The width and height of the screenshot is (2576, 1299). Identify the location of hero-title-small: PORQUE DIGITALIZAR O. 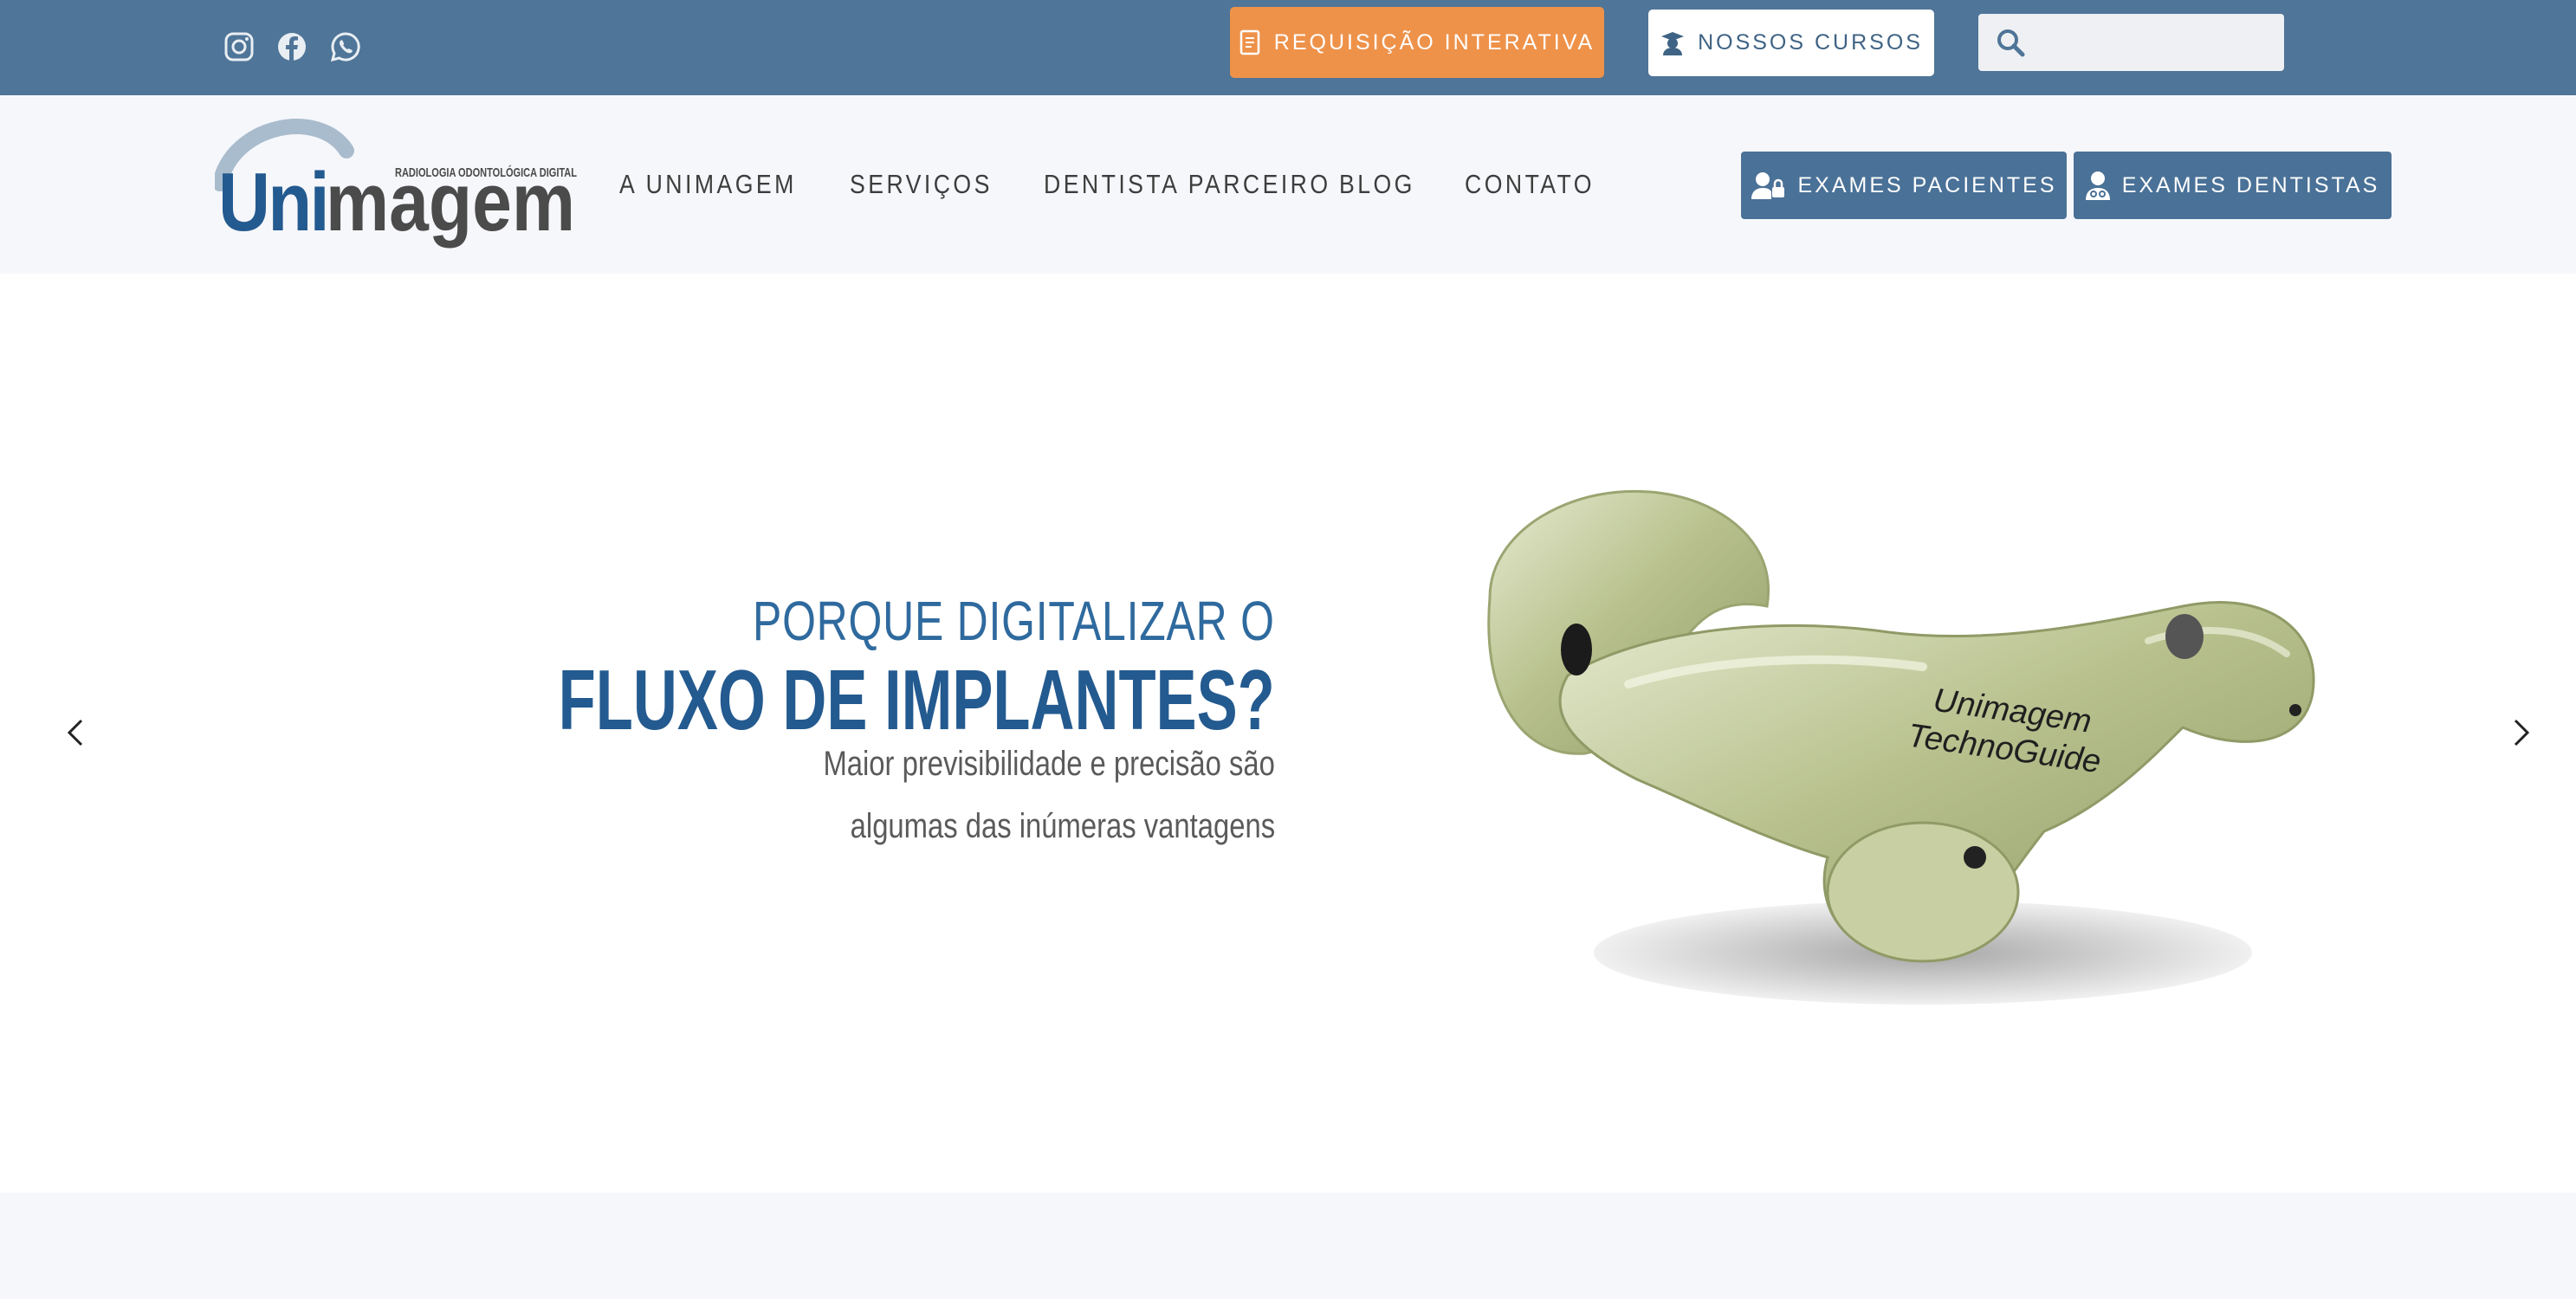
(1014, 621).